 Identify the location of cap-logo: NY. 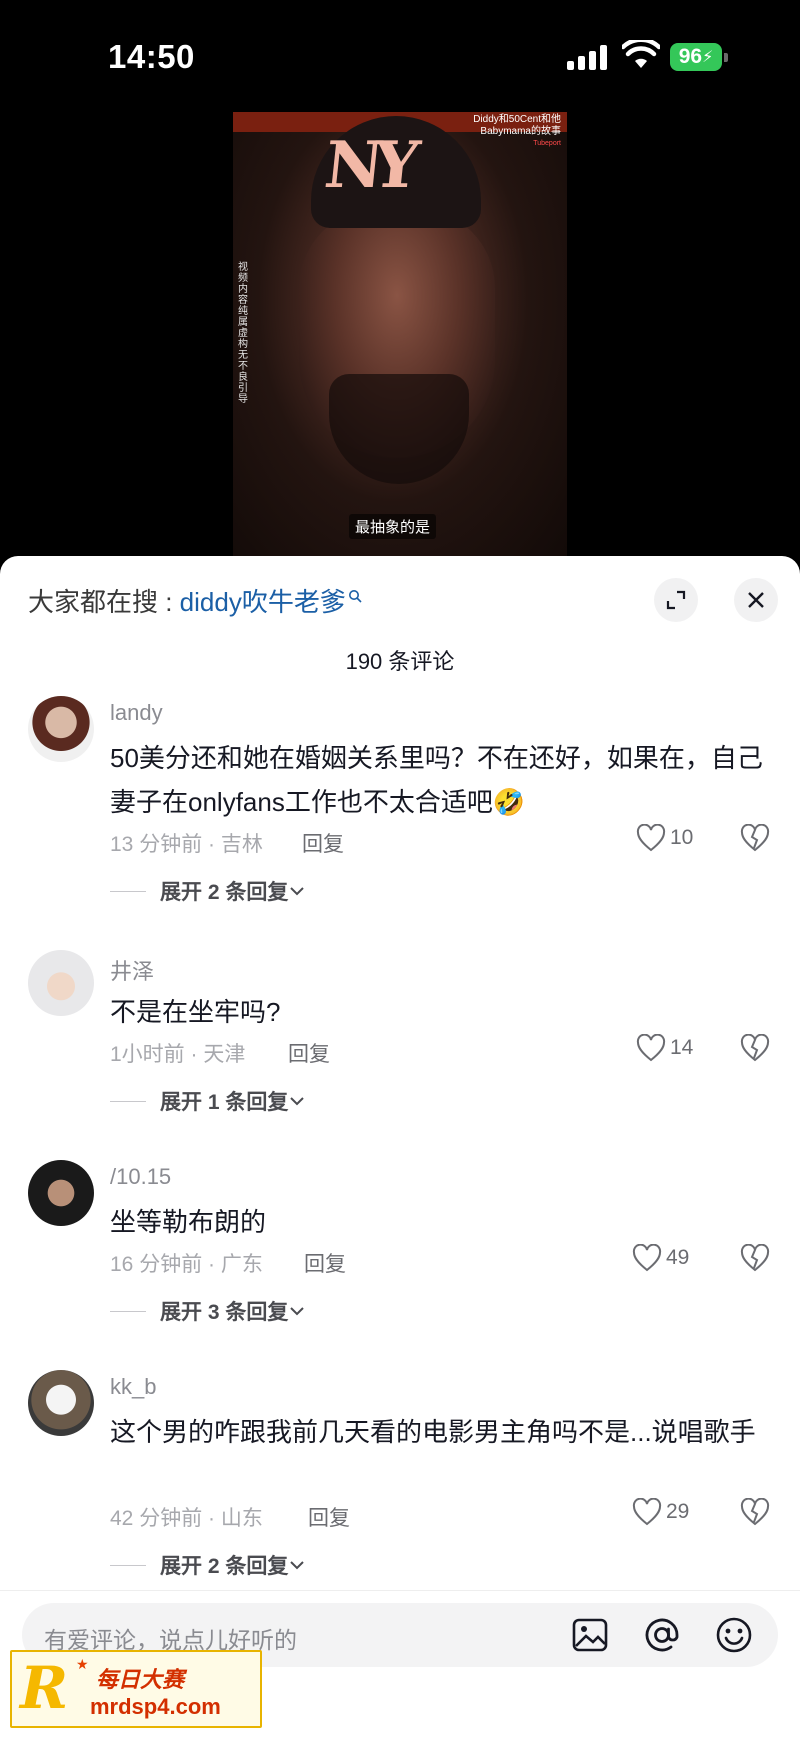
(367, 165).